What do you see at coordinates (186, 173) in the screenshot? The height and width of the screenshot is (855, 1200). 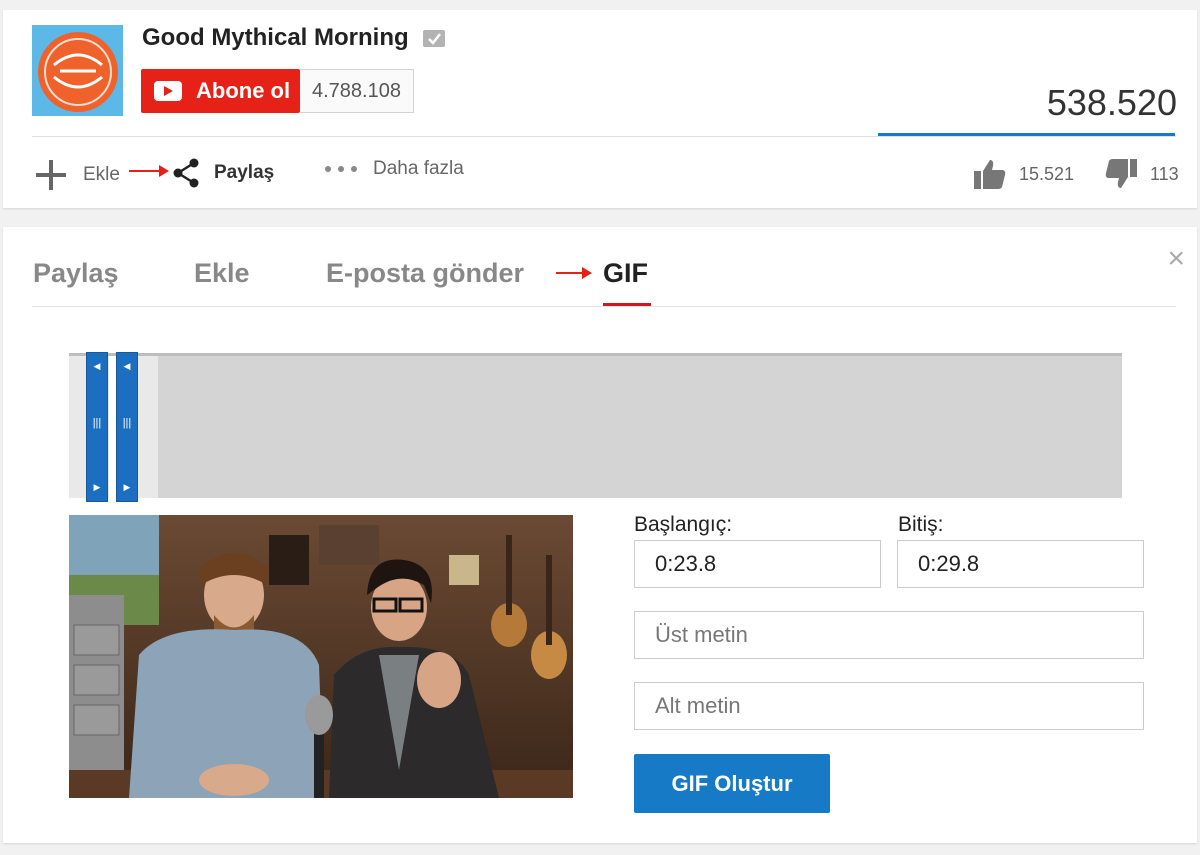 I see `share-icon` at bounding box center [186, 173].